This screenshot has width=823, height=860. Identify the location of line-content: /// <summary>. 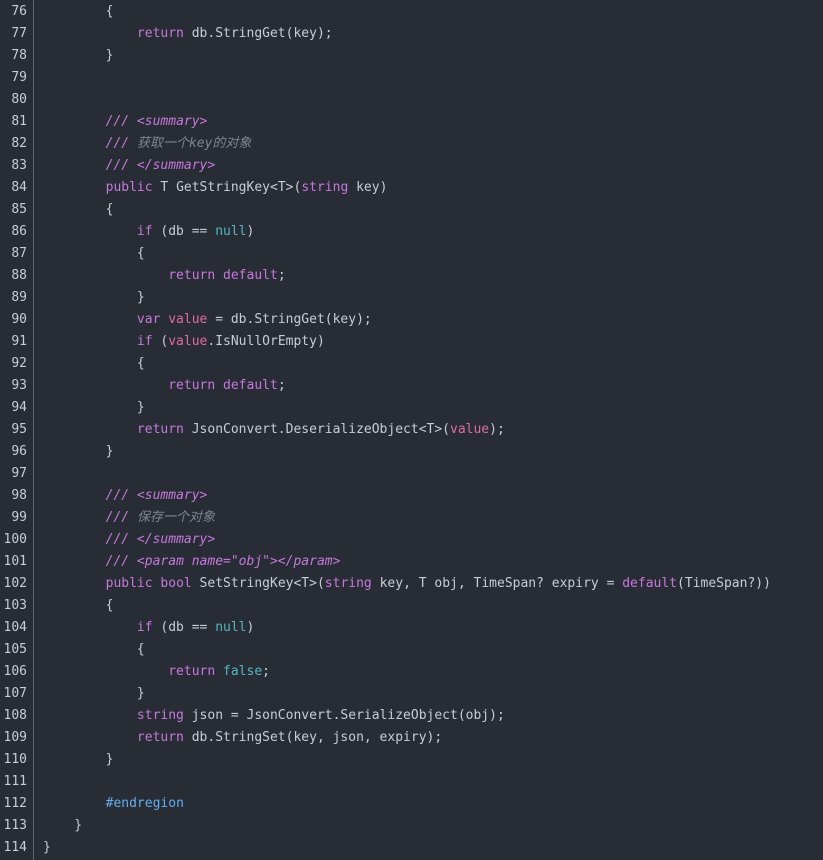
(125, 122).